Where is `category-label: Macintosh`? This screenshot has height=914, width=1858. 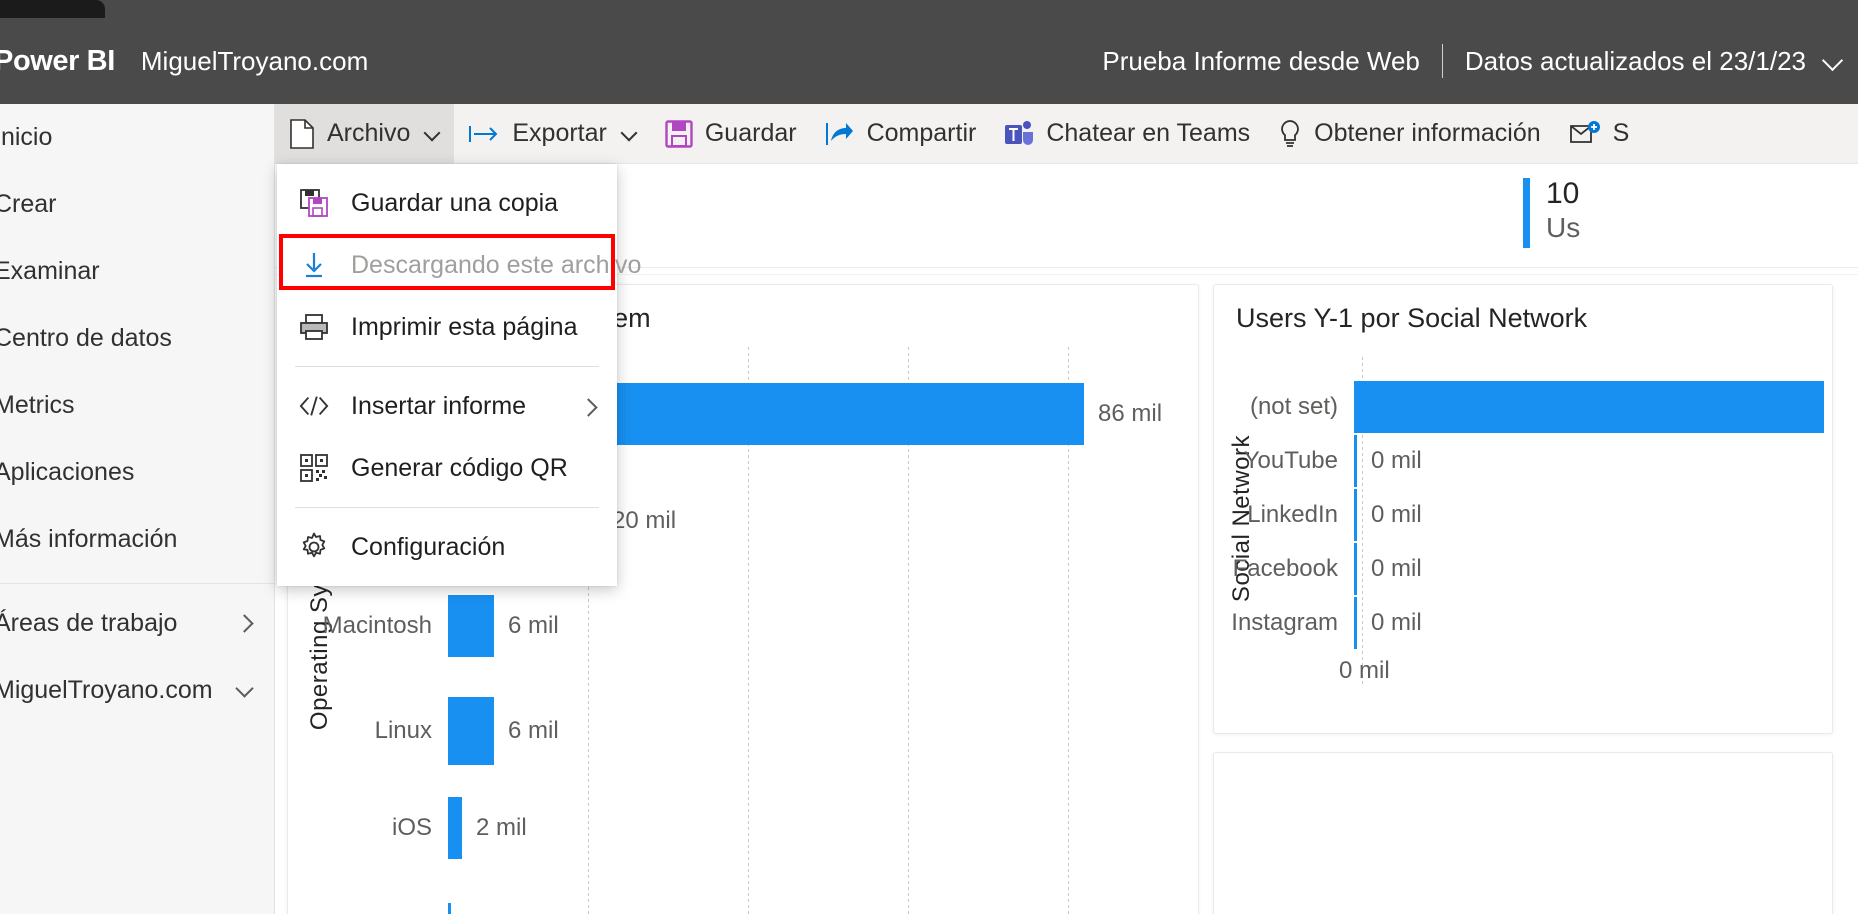 category-label: Macintosh is located at coordinates (377, 625).